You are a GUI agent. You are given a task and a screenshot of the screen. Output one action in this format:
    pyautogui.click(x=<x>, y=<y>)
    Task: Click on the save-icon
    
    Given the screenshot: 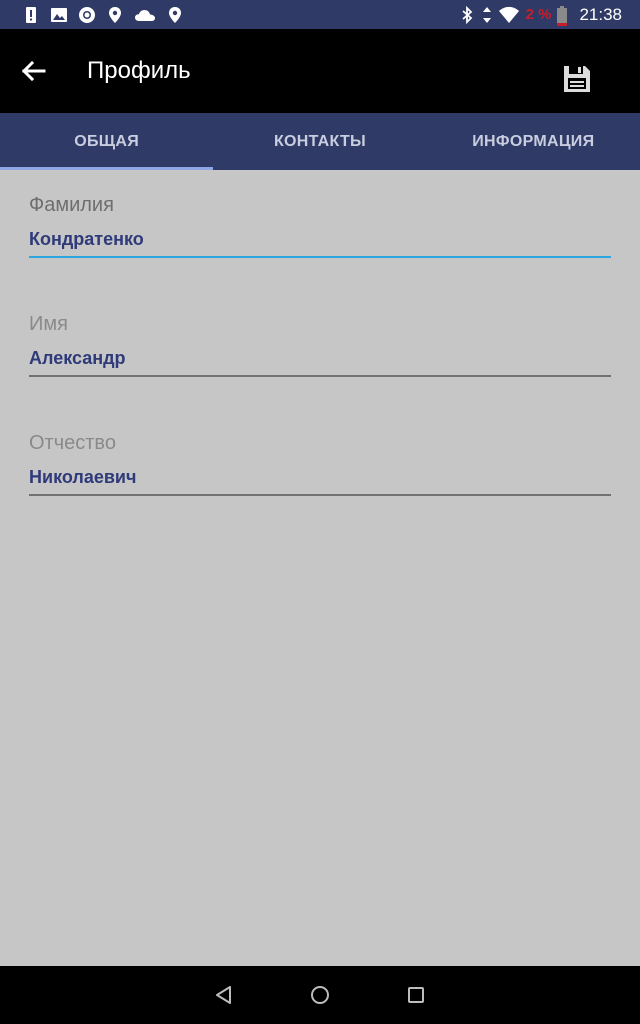 What is the action you would take?
    pyautogui.click(x=577, y=79)
    